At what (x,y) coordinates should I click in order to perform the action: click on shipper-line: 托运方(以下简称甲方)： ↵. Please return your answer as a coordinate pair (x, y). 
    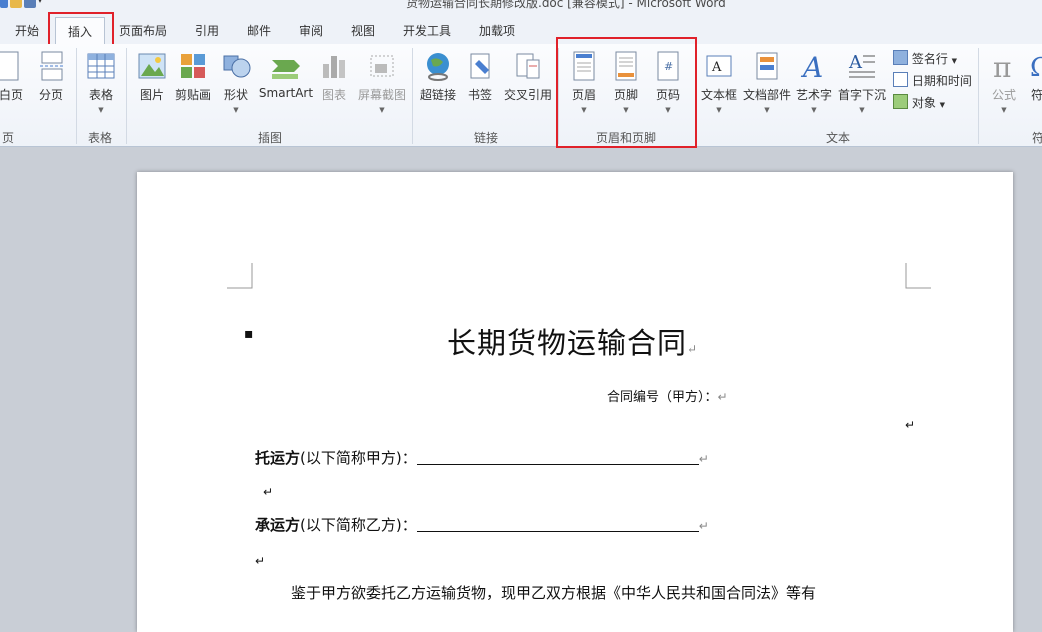
    Looking at the image, I should click on (482, 457).